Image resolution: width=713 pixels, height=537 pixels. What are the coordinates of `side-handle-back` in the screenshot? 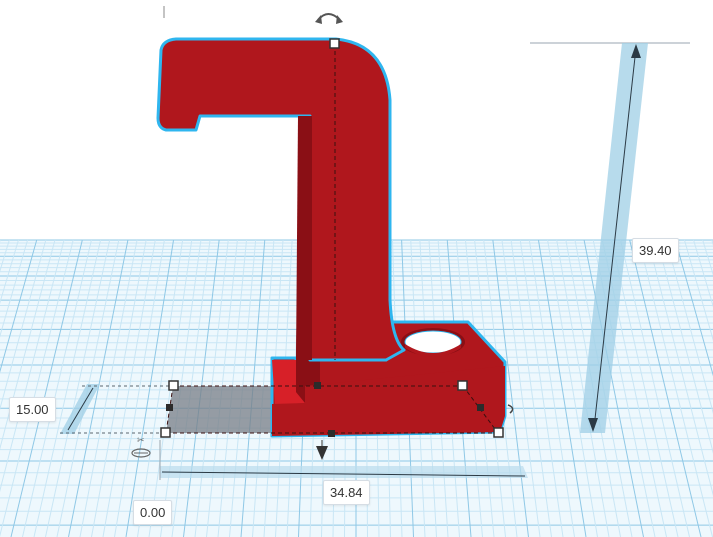 It's located at (317, 385).